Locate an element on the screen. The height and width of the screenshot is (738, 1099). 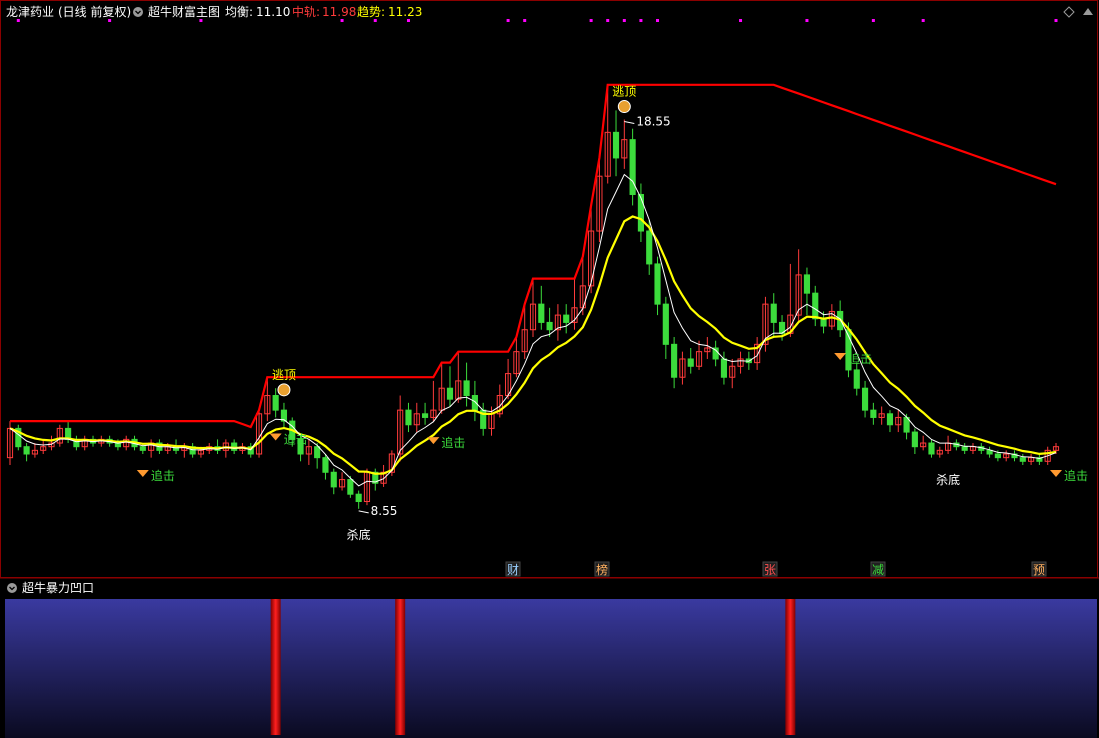
period-info: (日线 前复权) is located at coordinates (94, 11).